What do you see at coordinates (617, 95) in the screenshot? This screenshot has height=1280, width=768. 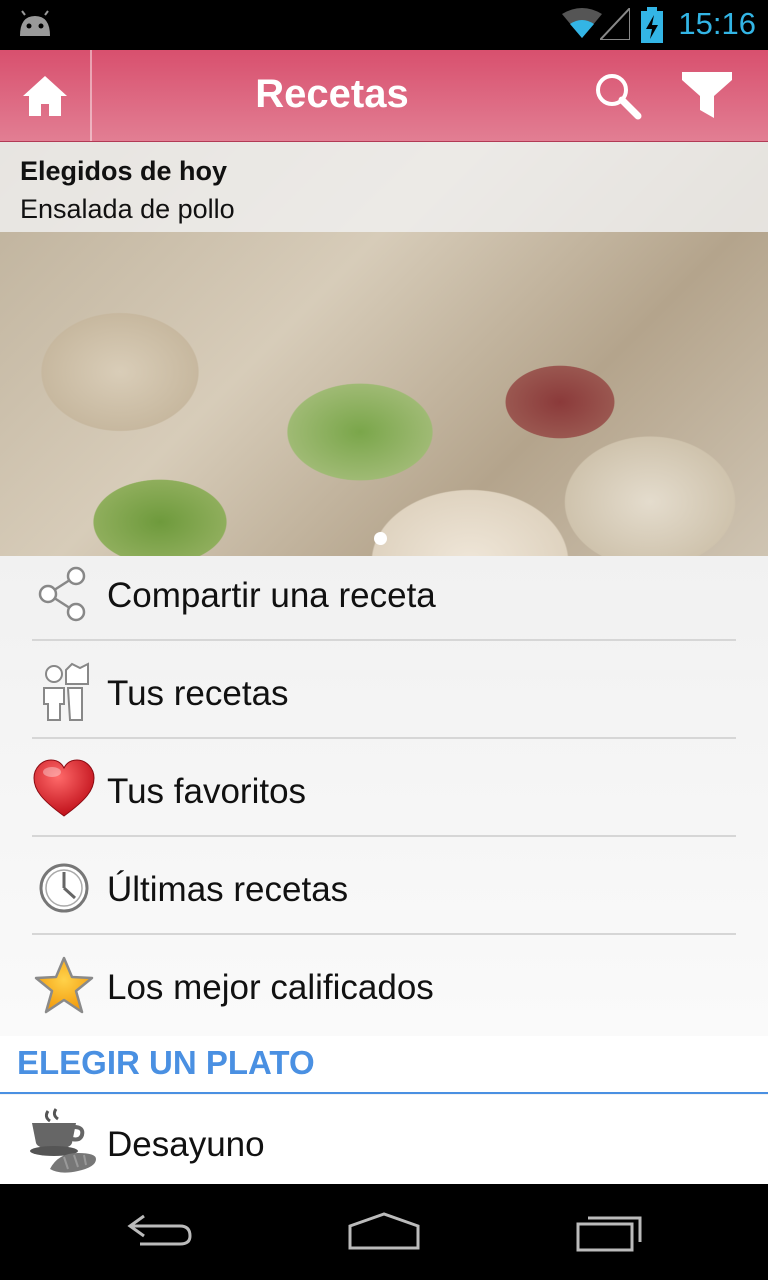 I see `search-icon` at bounding box center [617, 95].